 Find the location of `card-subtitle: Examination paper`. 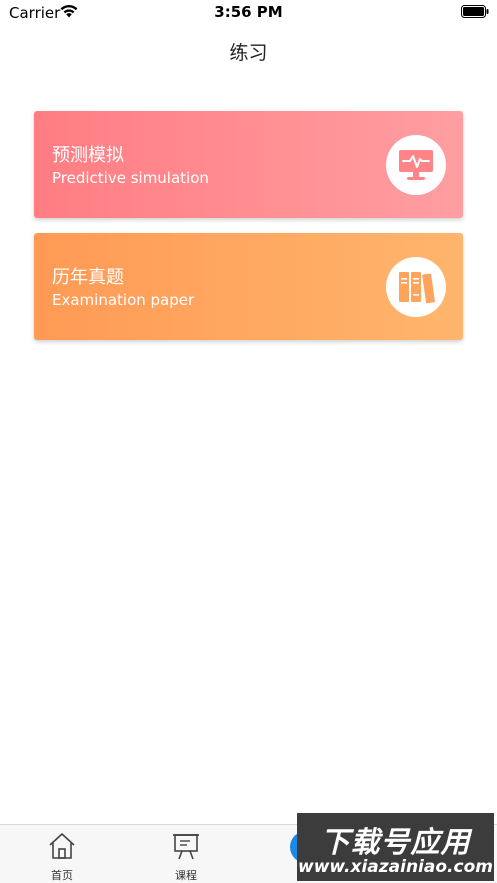

card-subtitle: Examination paper is located at coordinates (123, 300).